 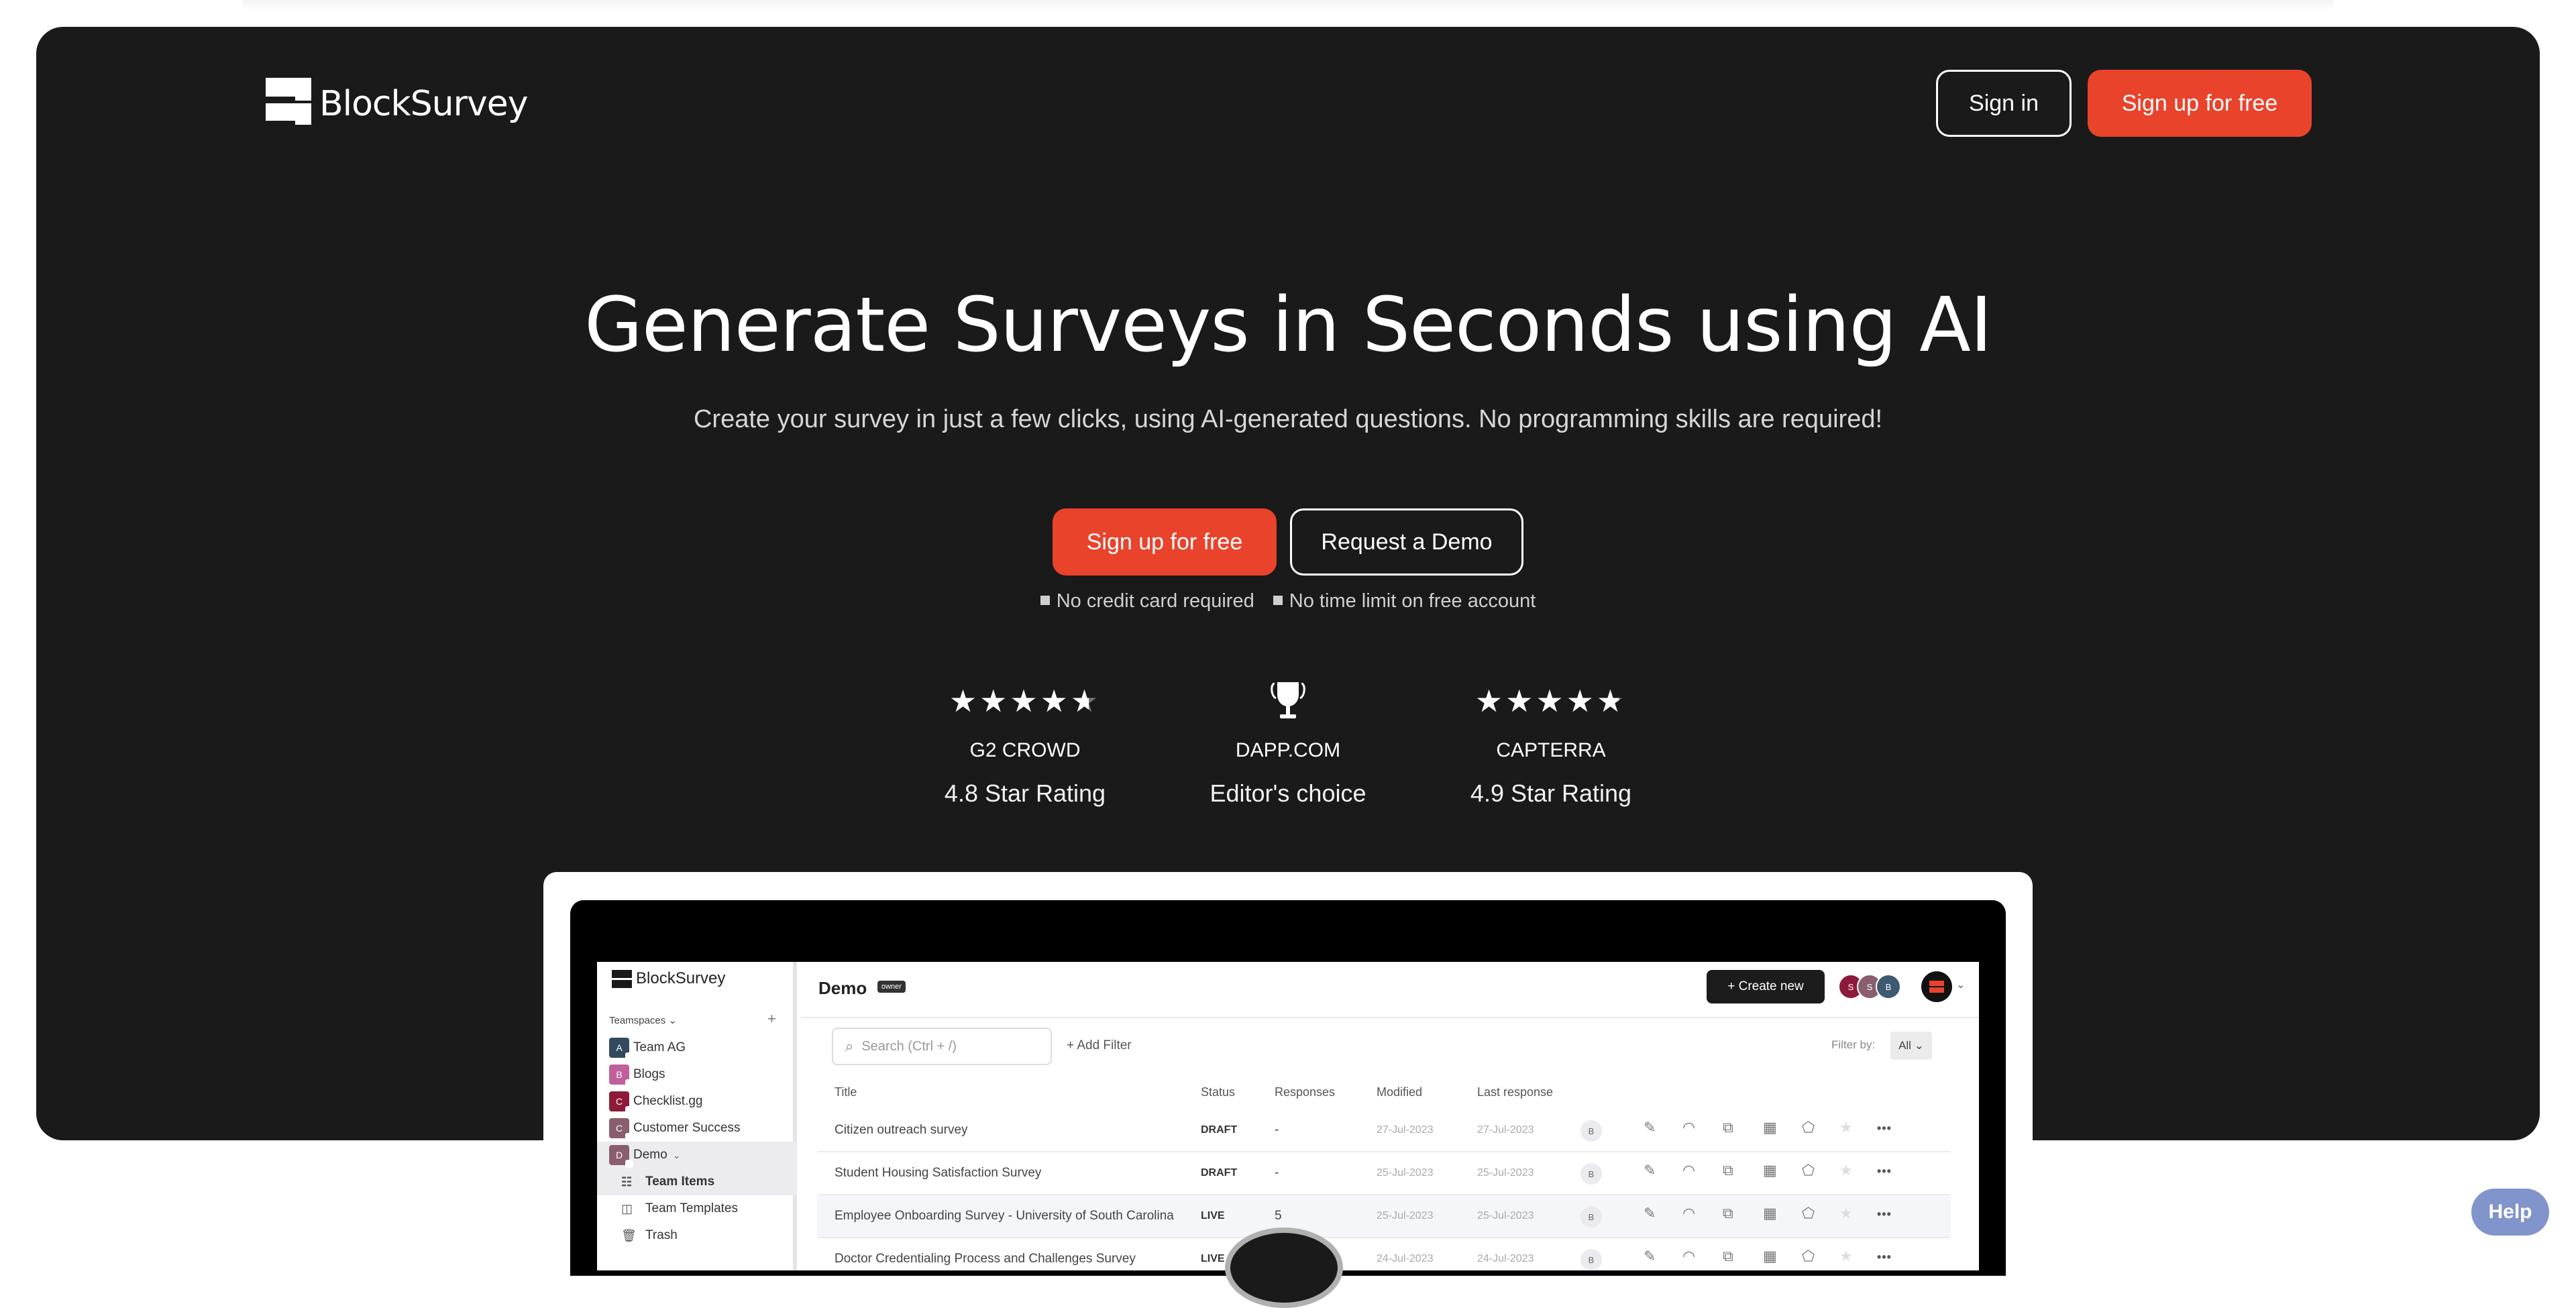 I want to click on rating-g2: ★★★★★ G2 CROWD 4.8 Star Rating, so click(x=1025, y=742).